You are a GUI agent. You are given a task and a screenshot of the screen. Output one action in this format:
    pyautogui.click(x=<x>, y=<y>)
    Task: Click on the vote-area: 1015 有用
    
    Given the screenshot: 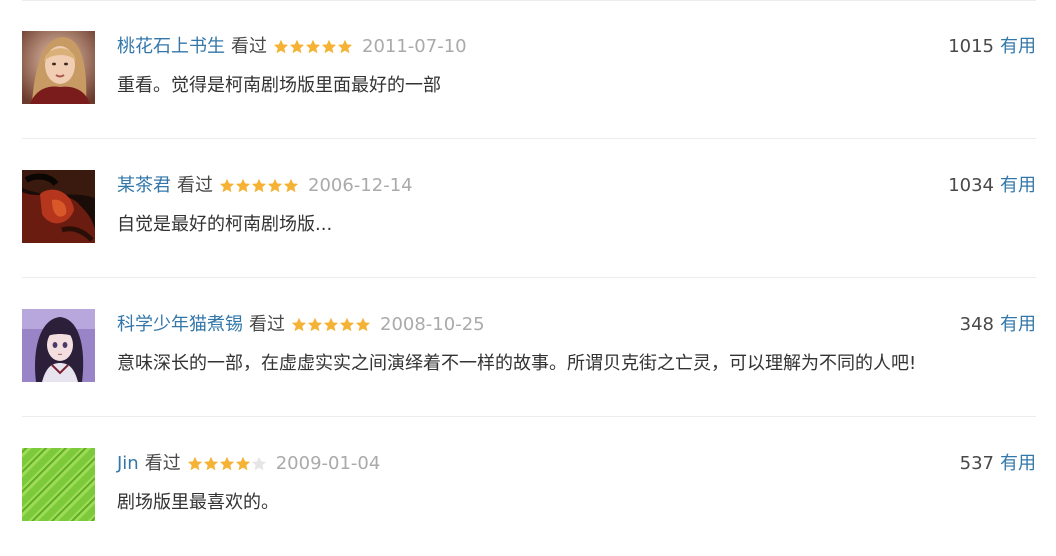 What is the action you would take?
    pyautogui.click(x=992, y=47)
    